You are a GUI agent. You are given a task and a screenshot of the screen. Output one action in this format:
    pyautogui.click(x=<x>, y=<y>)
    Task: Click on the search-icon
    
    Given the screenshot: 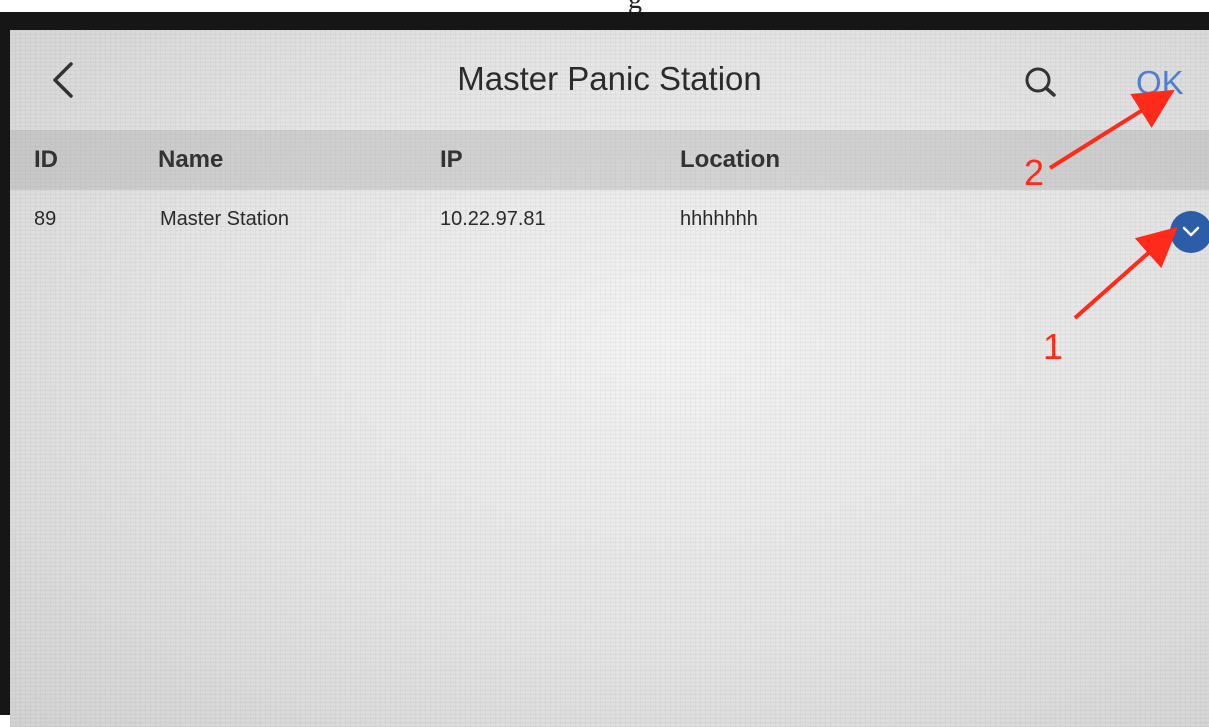 What is the action you would take?
    pyautogui.click(x=1040, y=82)
    